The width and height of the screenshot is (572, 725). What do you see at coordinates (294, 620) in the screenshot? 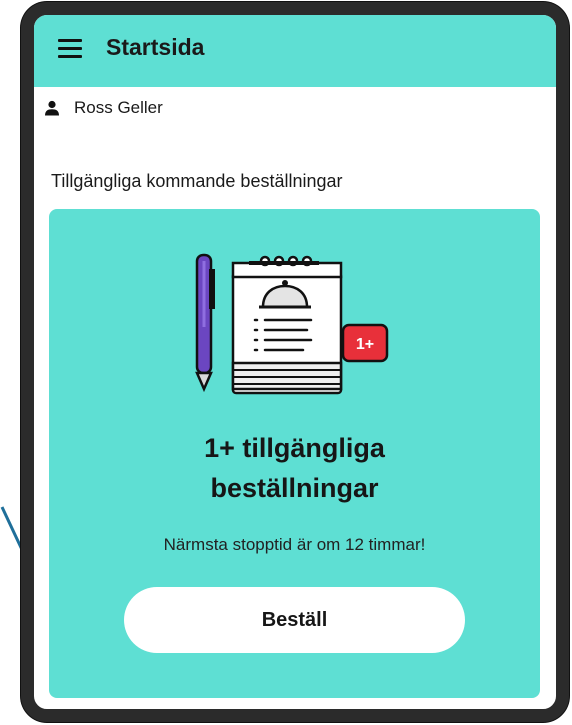
I see `order-button: Beställ` at bounding box center [294, 620].